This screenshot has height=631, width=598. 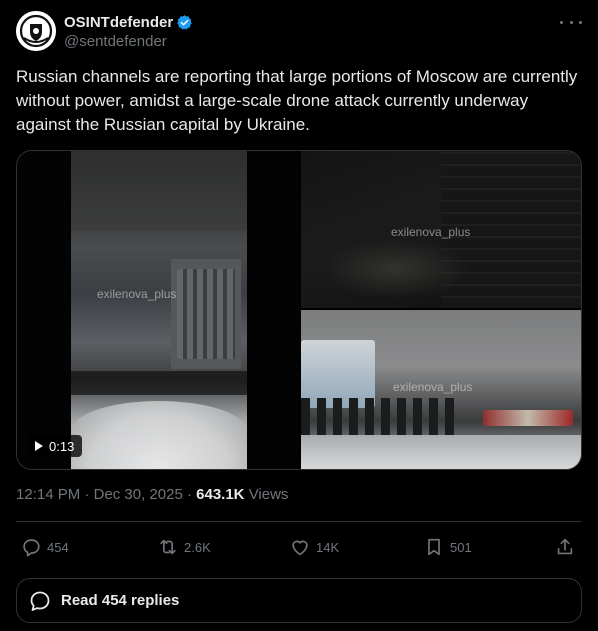 What do you see at coordinates (461, 547) in the screenshot?
I see `bookmark-count: 501` at bounding box center [461, 547].